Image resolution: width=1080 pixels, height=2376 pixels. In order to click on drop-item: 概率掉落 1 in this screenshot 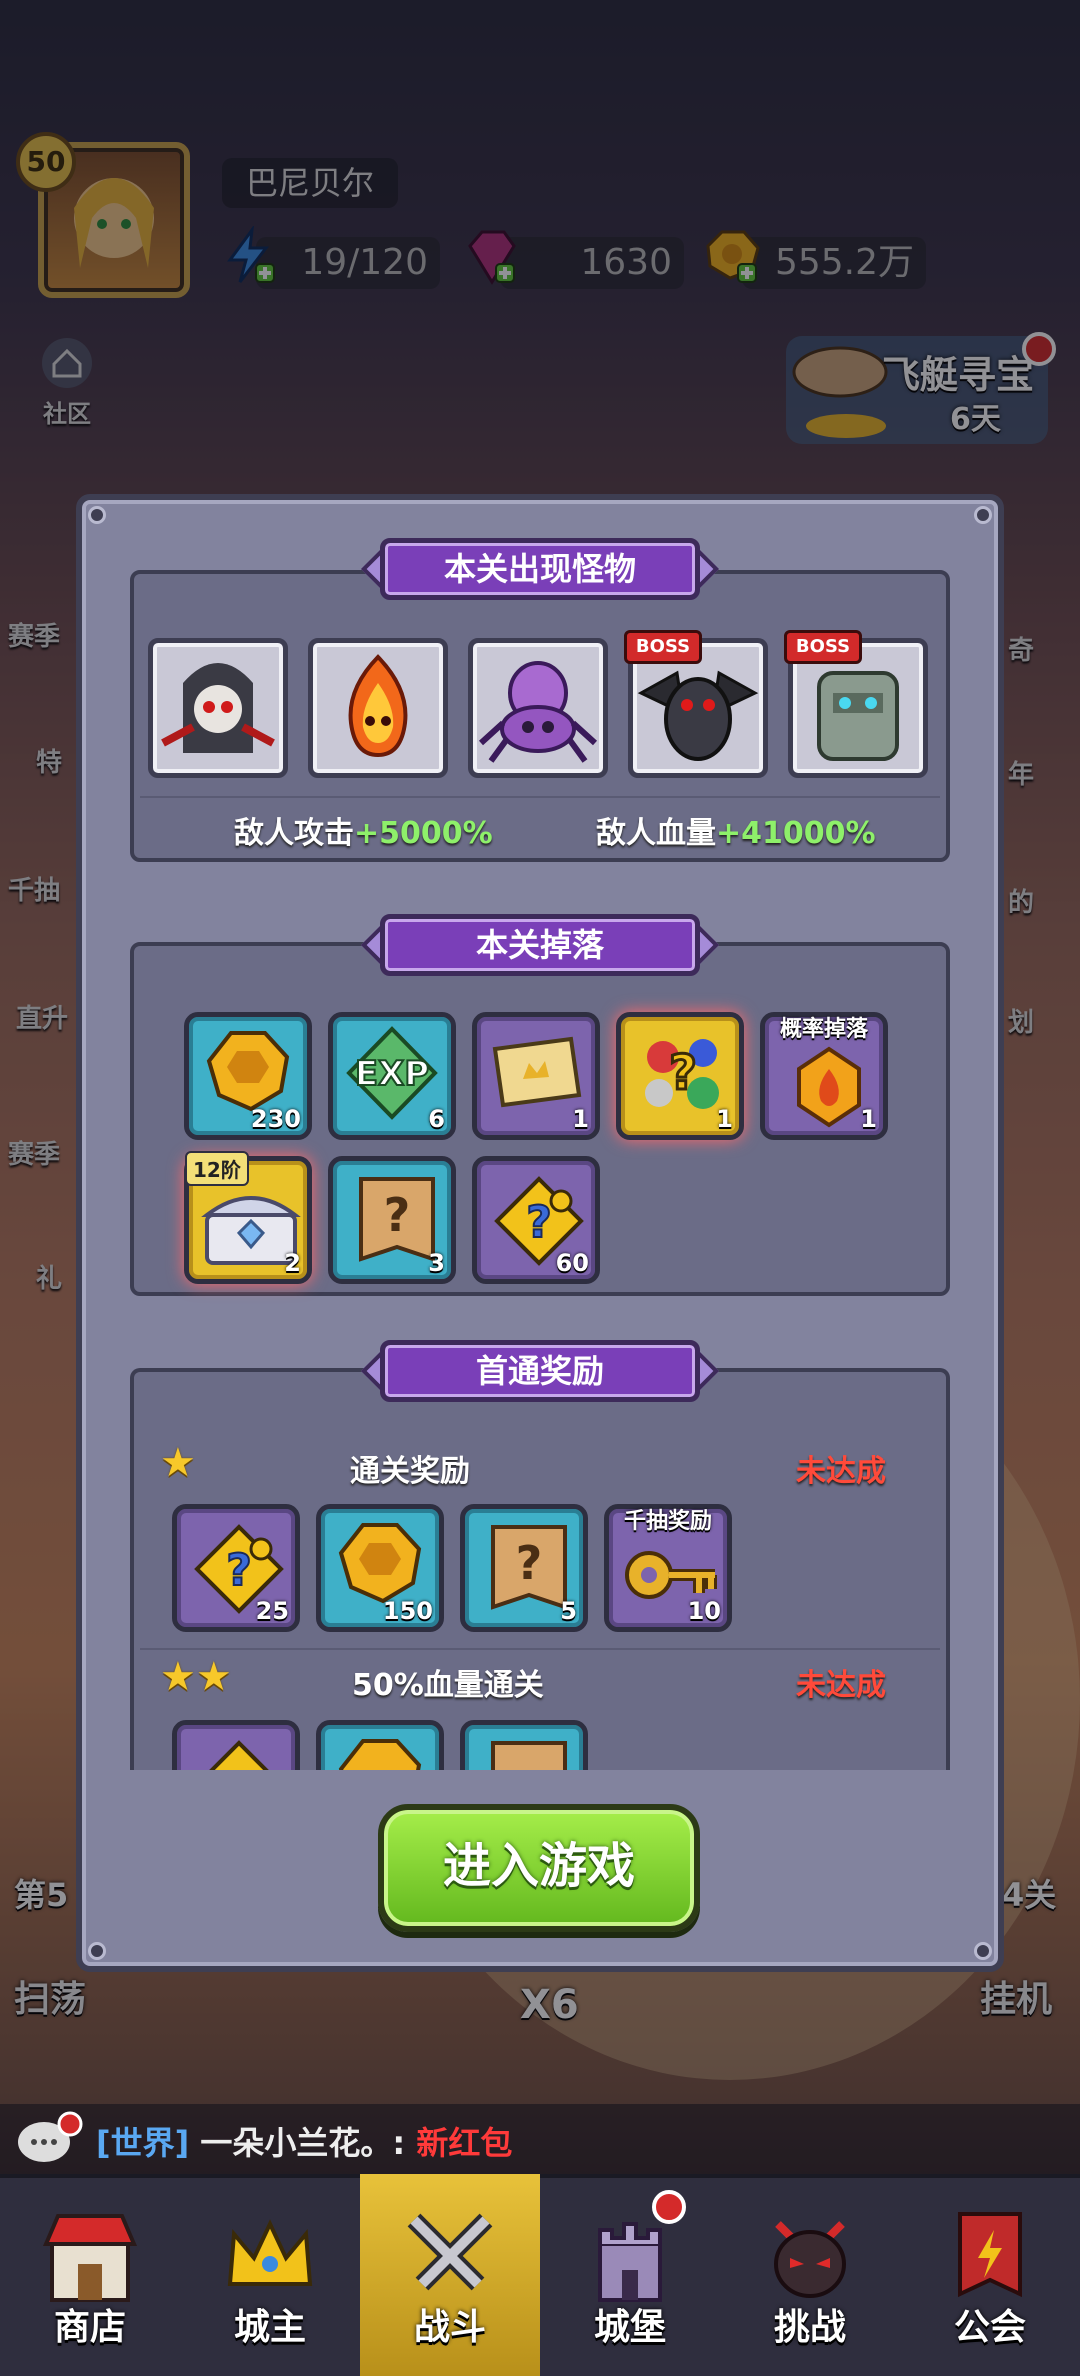, I will do `click(824, 1076)`.